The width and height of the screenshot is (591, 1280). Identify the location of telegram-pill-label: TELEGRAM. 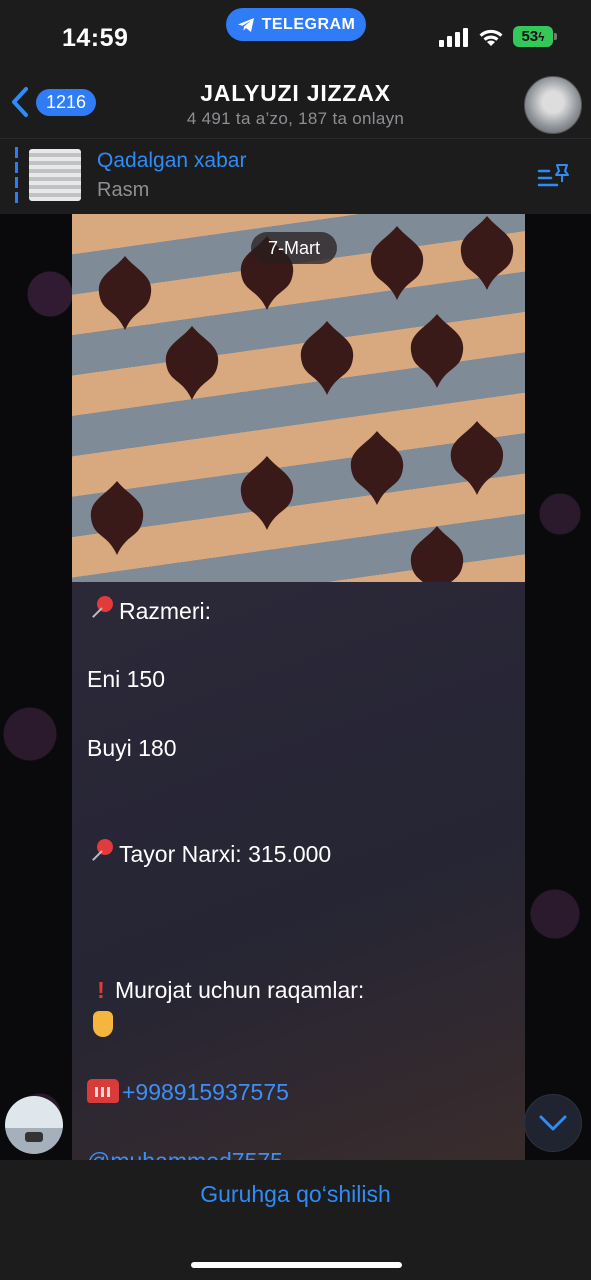
(308, 24).